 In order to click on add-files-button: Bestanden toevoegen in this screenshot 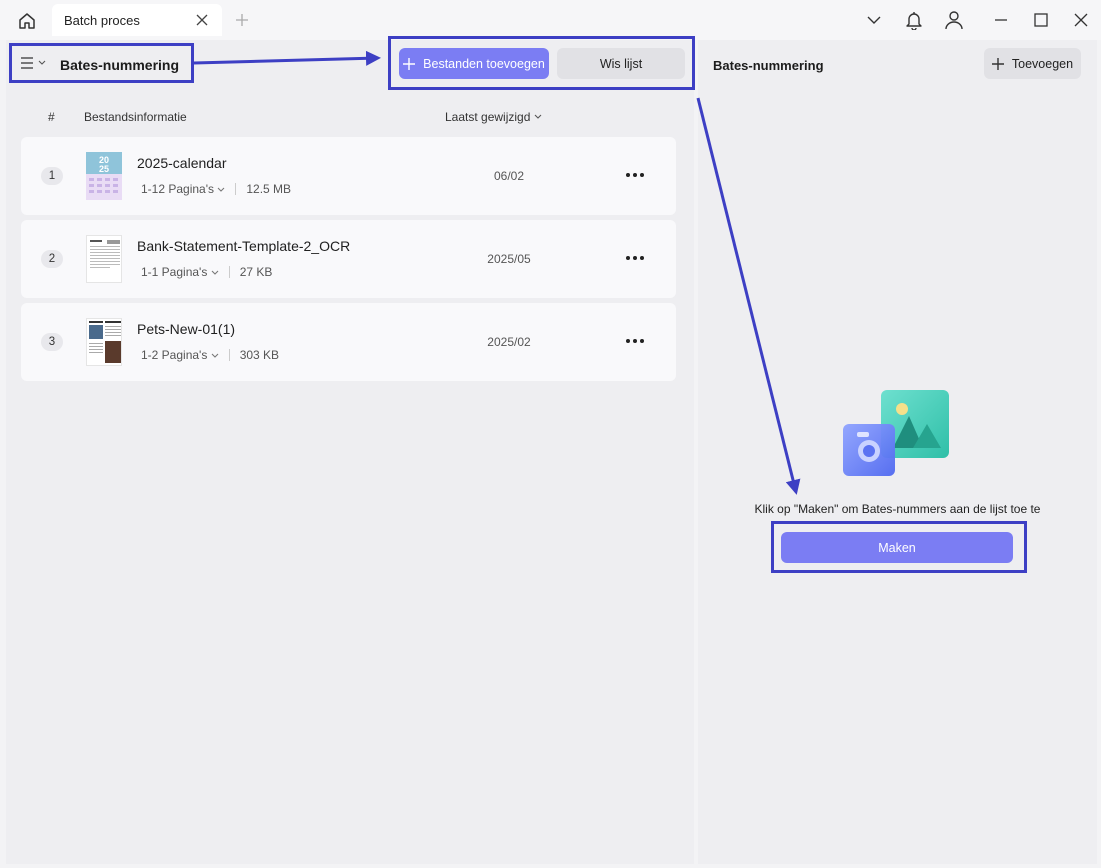, I will do `click(474, 63)`.